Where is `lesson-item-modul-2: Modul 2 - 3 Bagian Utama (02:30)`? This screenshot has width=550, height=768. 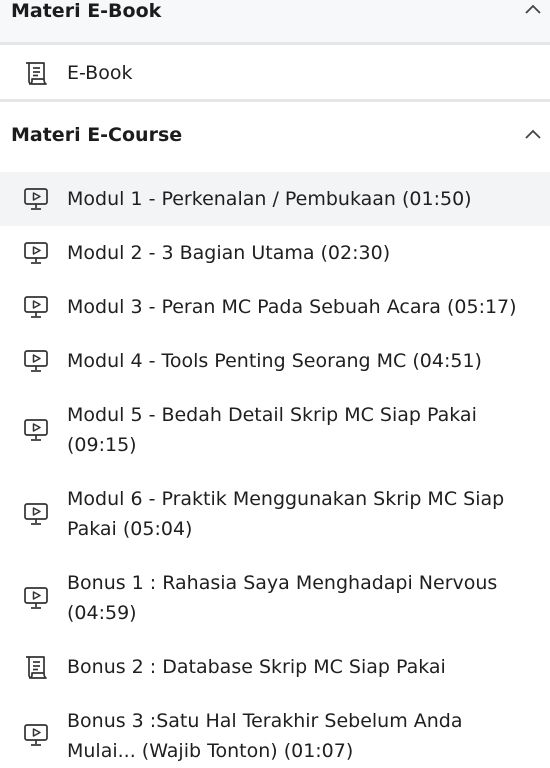
lesson-item-modul-2: Modul 2 - 3 Bagian Utama (02:30) is located at coordinates (275, 253).